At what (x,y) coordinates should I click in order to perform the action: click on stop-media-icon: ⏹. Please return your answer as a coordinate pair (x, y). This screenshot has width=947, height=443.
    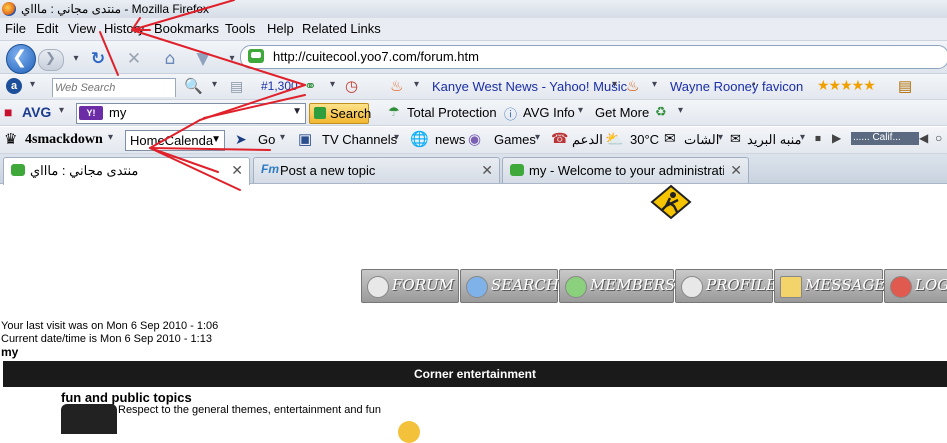
    Looking at the image, I should click on (818, 138).